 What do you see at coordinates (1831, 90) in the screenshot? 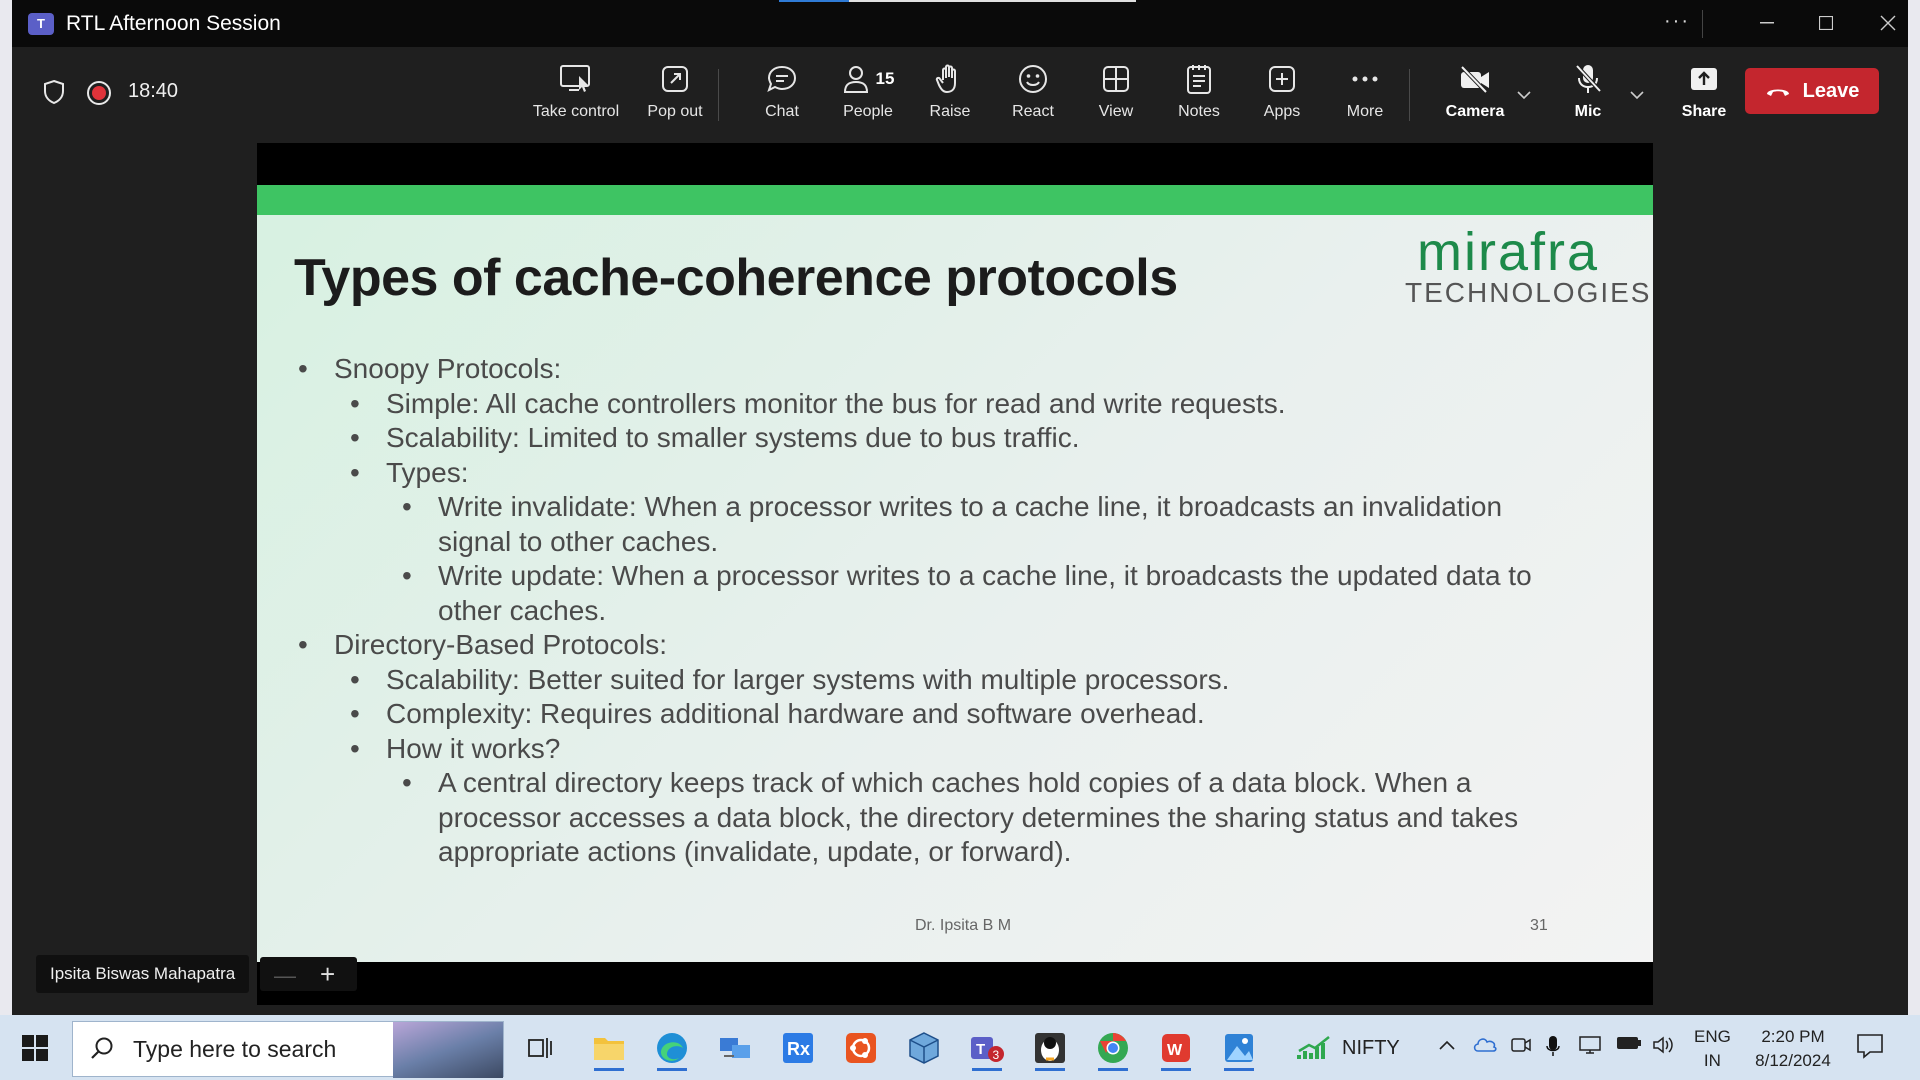
I see `leave-label: Leave` at bounding box center [1831, 90].